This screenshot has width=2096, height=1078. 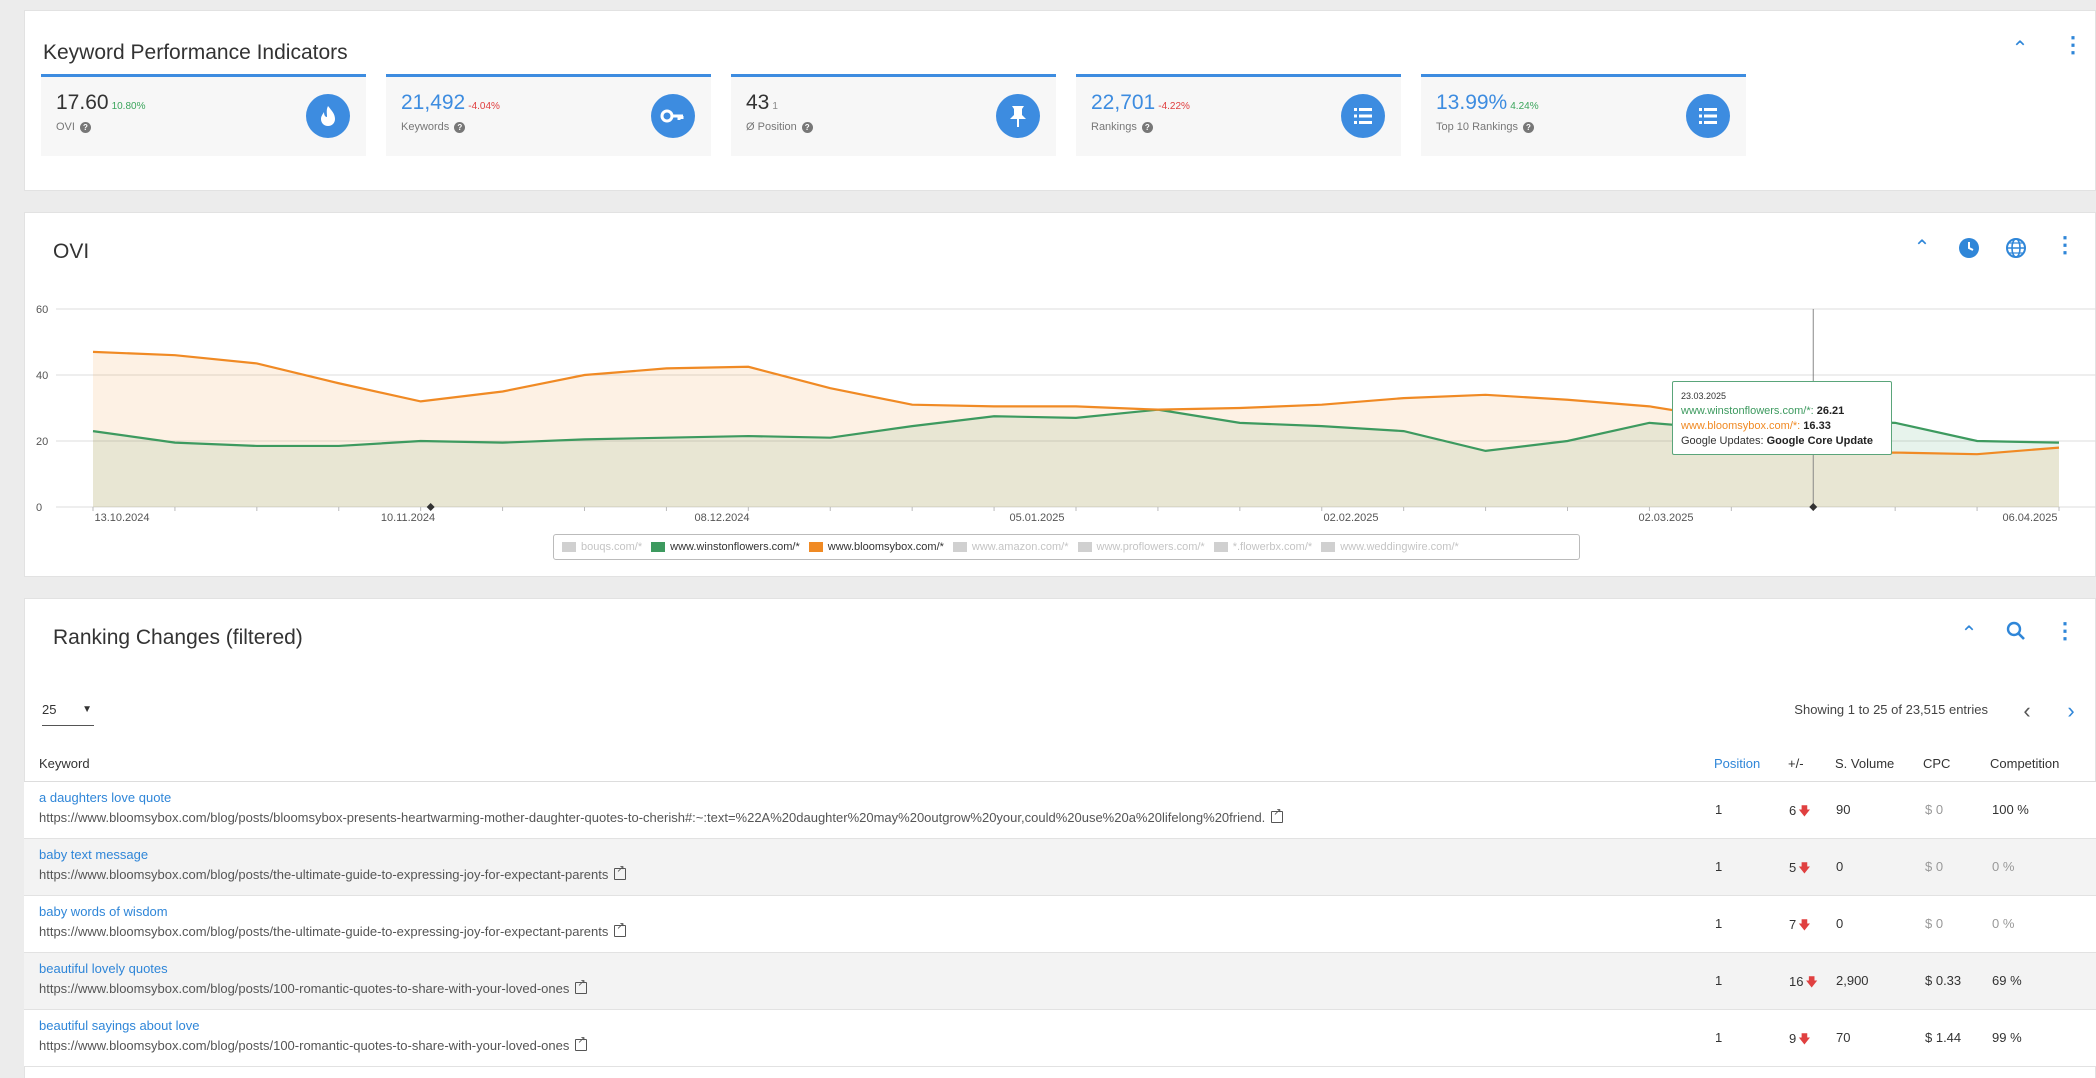 What do you see at coordinates (1737, 763) in the screenshot?
I see `col-position: Position` at bounding box center [1737, 763].